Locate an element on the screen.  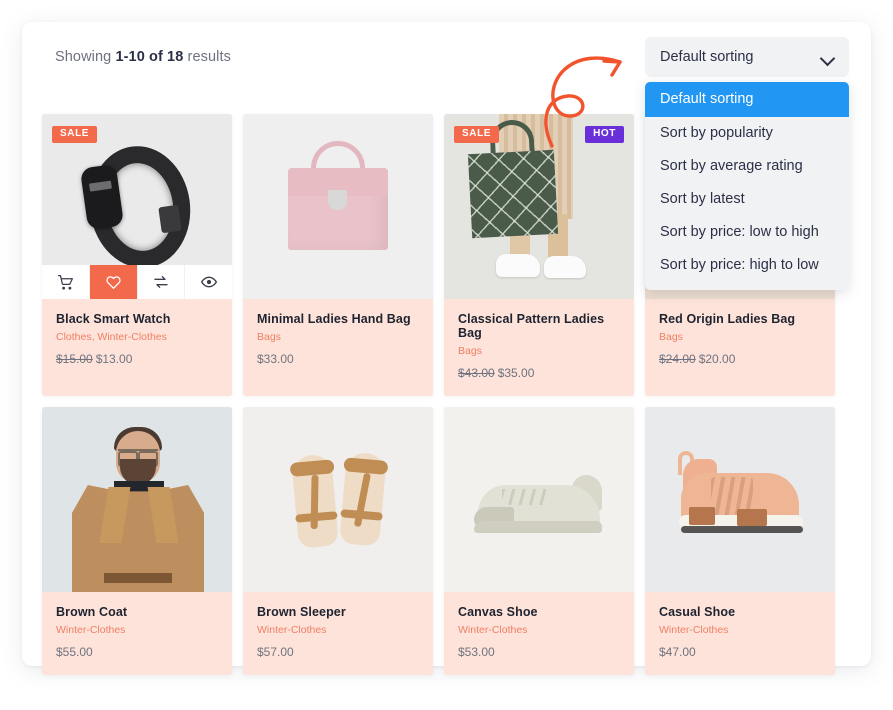
product-card: Brown Sleeper Winter-Clothes $57.00 is located at coordinates (338, 541).